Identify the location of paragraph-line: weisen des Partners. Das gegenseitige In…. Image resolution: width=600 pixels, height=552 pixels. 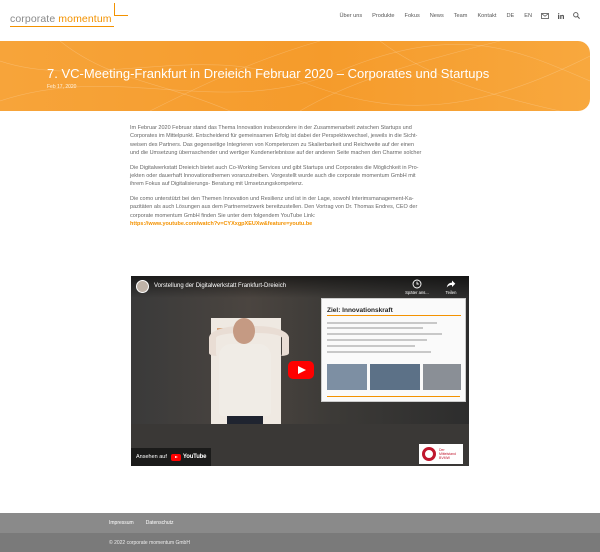
(272, 144).